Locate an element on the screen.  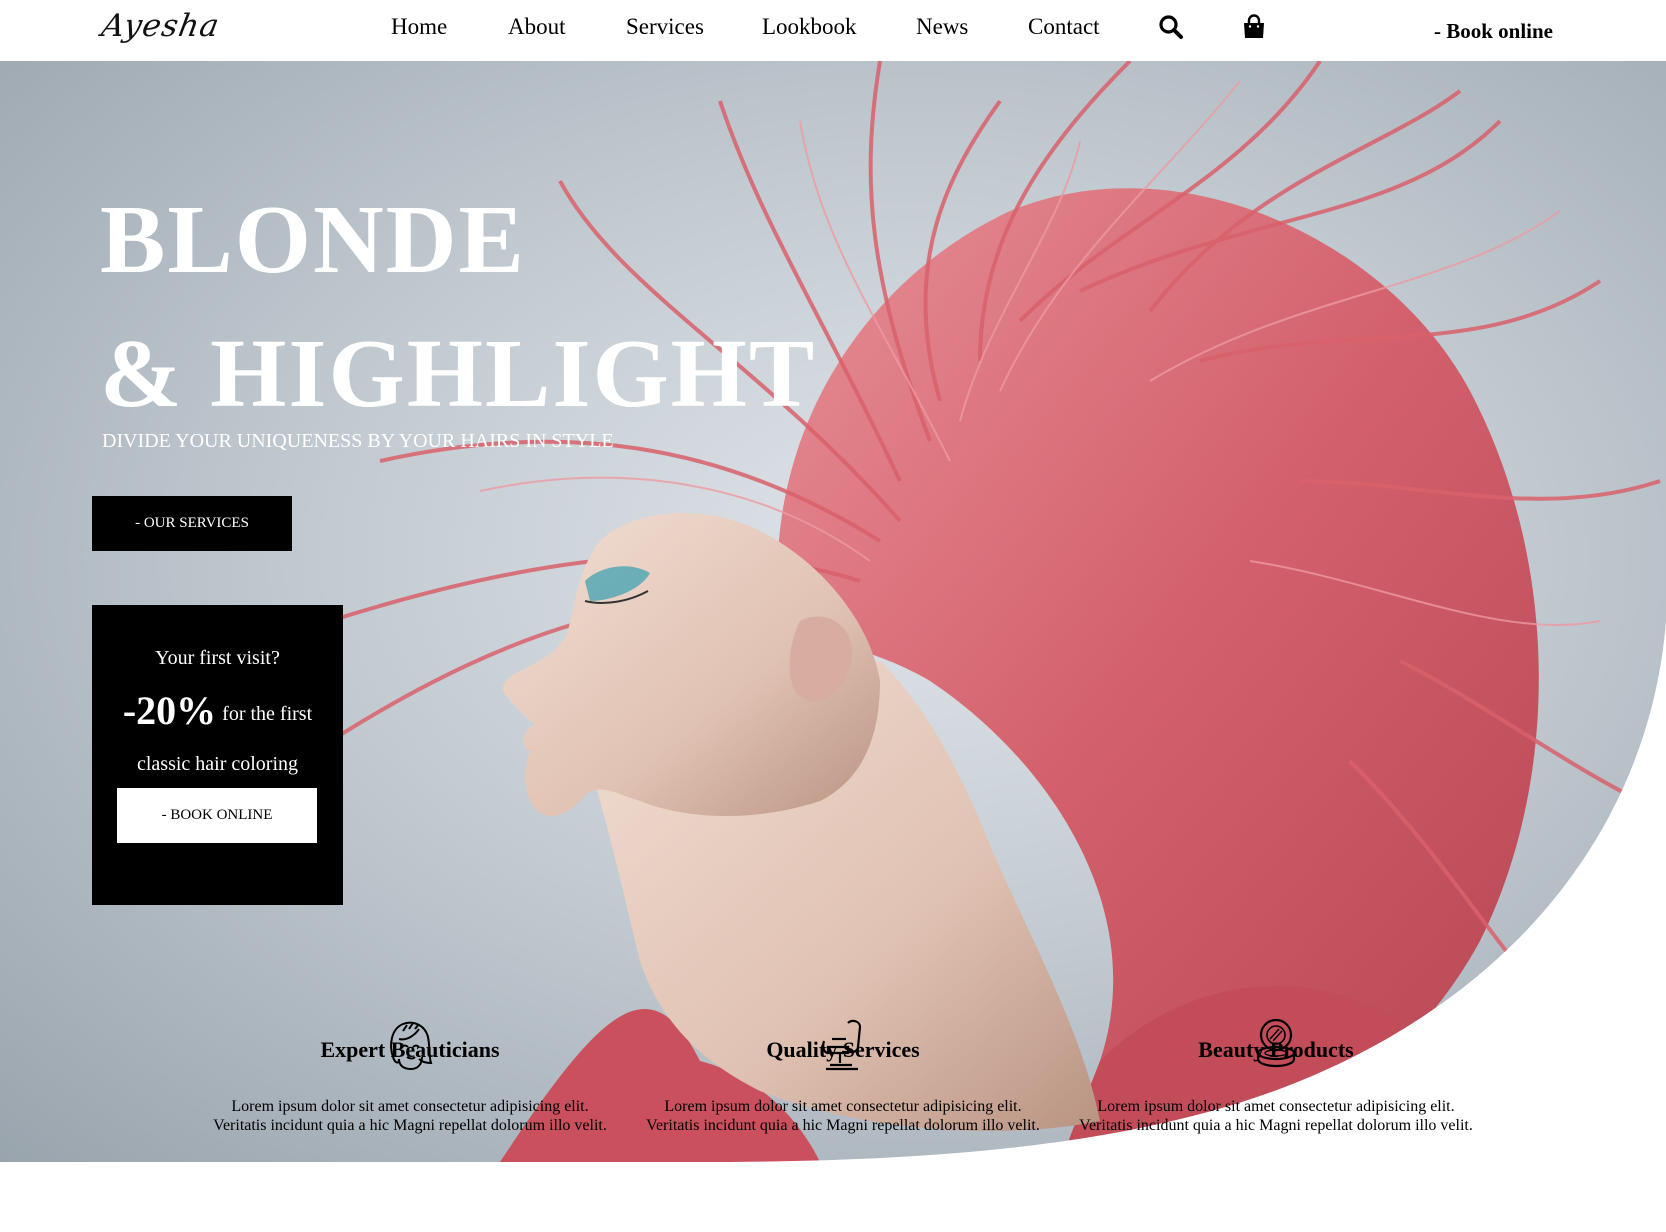
nav-news: News is located at coordinates (942, 27).